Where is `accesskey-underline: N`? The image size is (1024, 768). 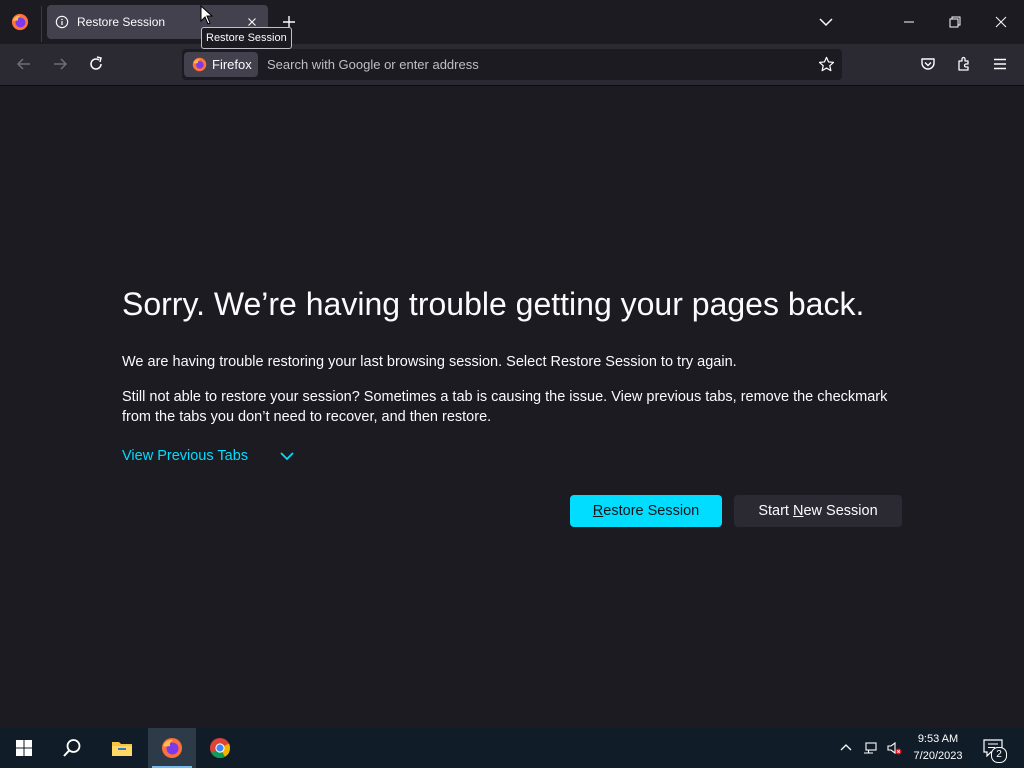 accesskey-underline: N is located at coordinates (798, 511).